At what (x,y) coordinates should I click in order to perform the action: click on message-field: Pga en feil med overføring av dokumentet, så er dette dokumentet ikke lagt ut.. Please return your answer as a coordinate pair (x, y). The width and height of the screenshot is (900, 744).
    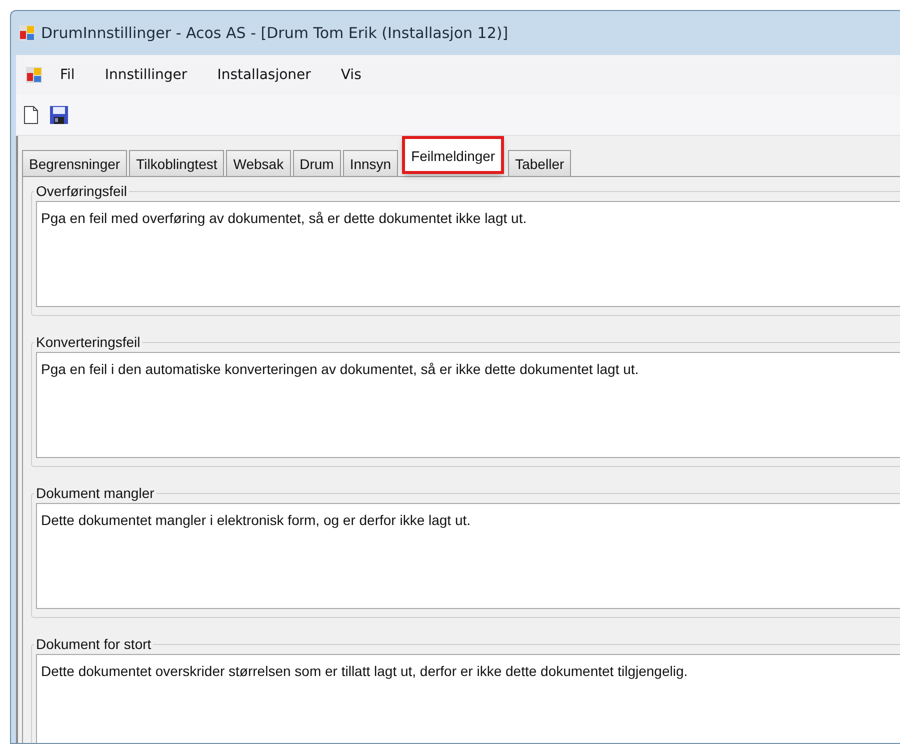
    Looking at the image, I should click on (468, 254).